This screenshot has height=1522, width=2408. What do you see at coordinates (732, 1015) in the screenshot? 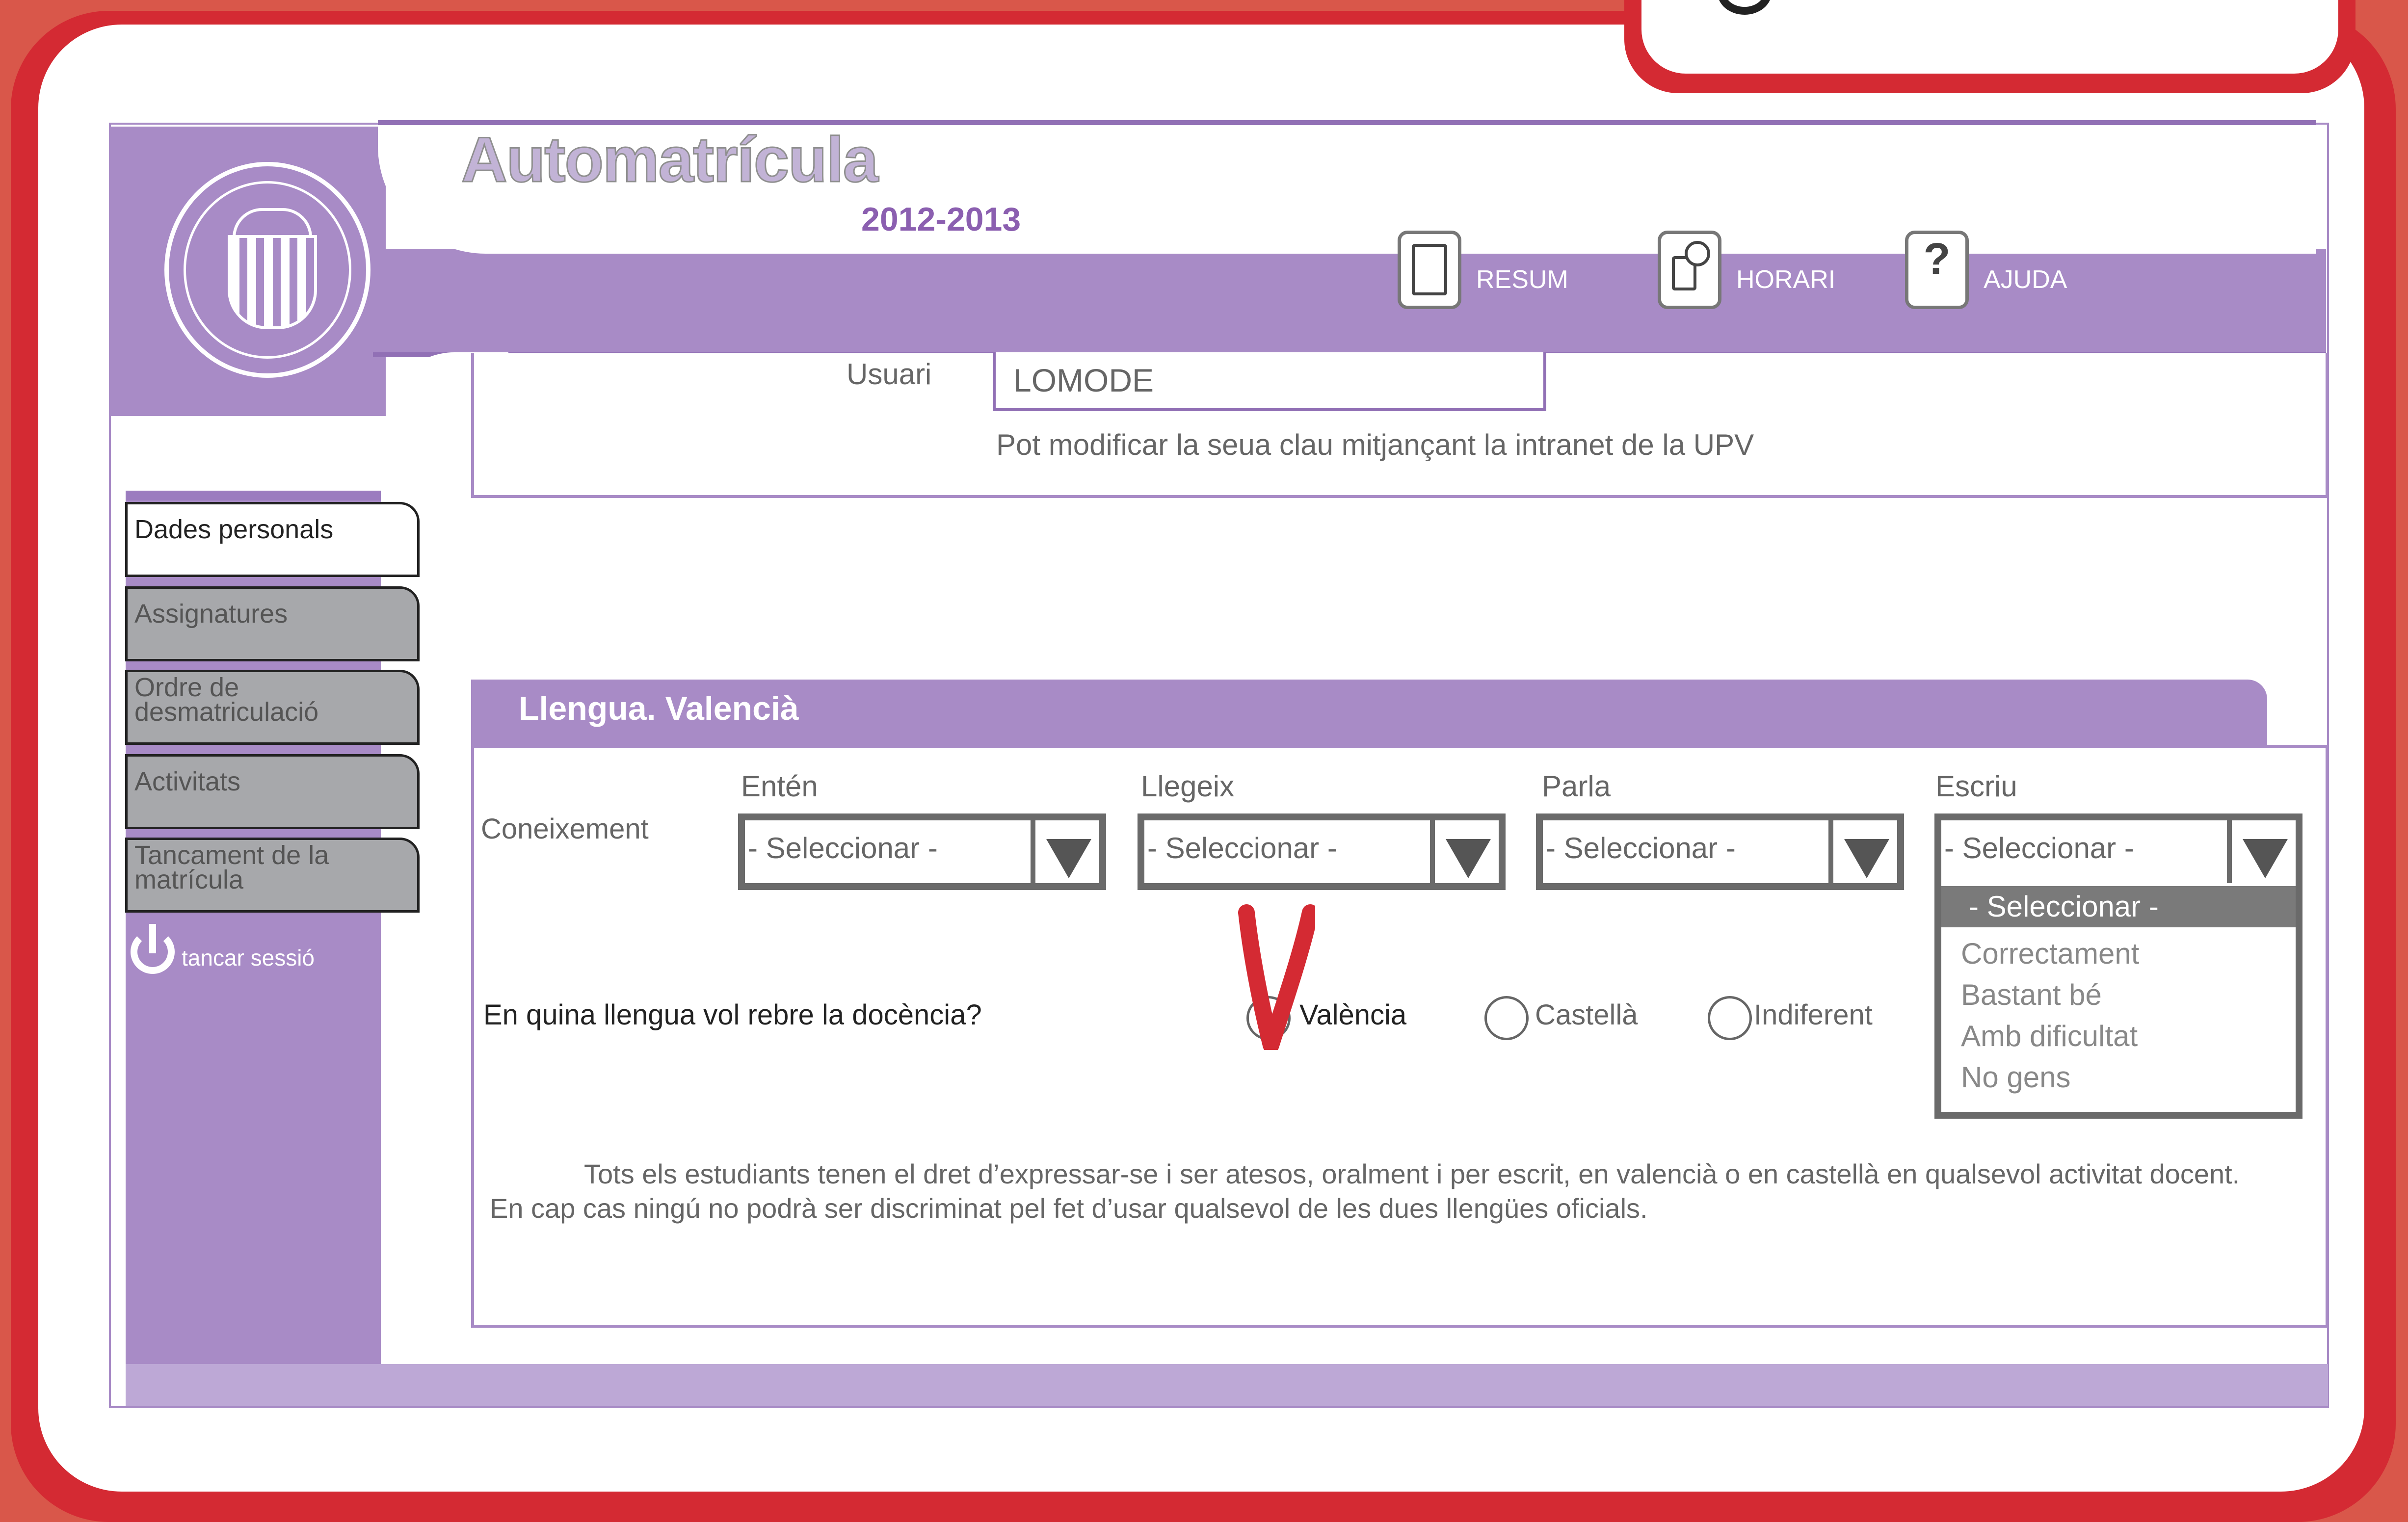
I see `language-question: En quina llengua vol rebre la docència?` at bounding box center [732, 1015].